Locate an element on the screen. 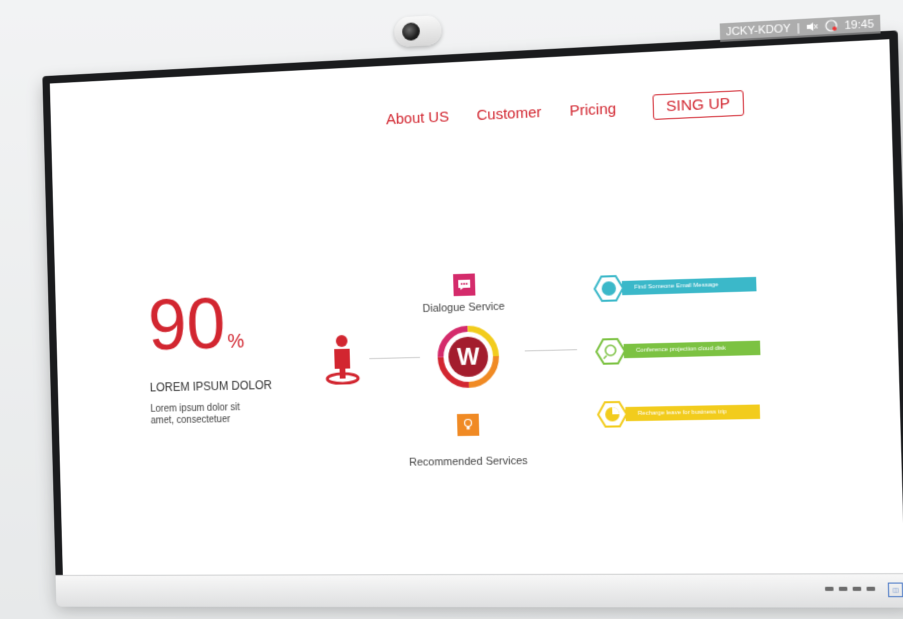  chat-icon is located at coordinates (464, 285).